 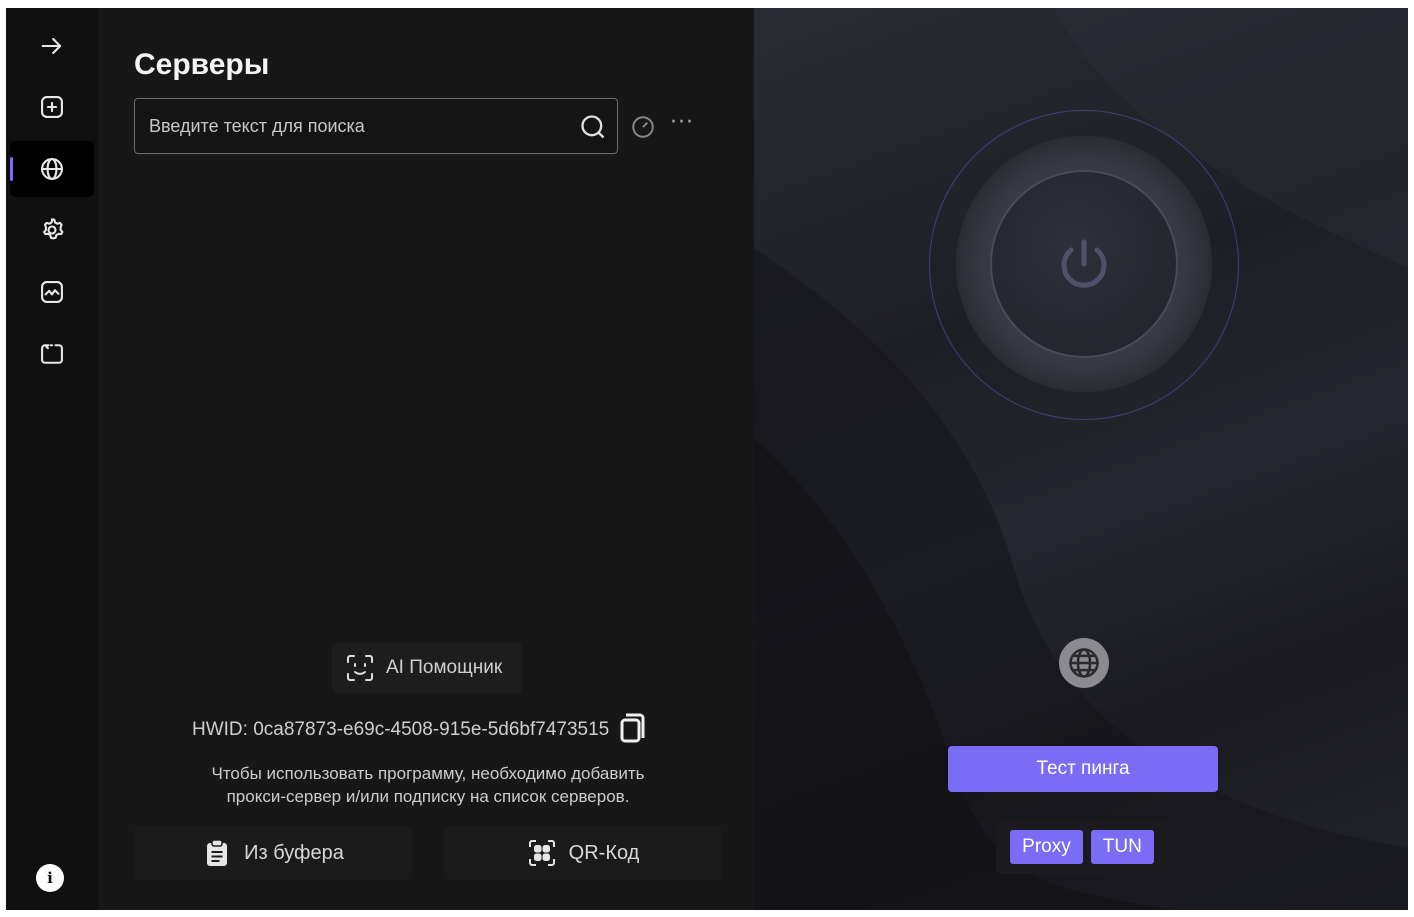 What do you see at coordinates (593, 127) in the screenshot?
I see `search-icon` at bounding box center [593, 127].